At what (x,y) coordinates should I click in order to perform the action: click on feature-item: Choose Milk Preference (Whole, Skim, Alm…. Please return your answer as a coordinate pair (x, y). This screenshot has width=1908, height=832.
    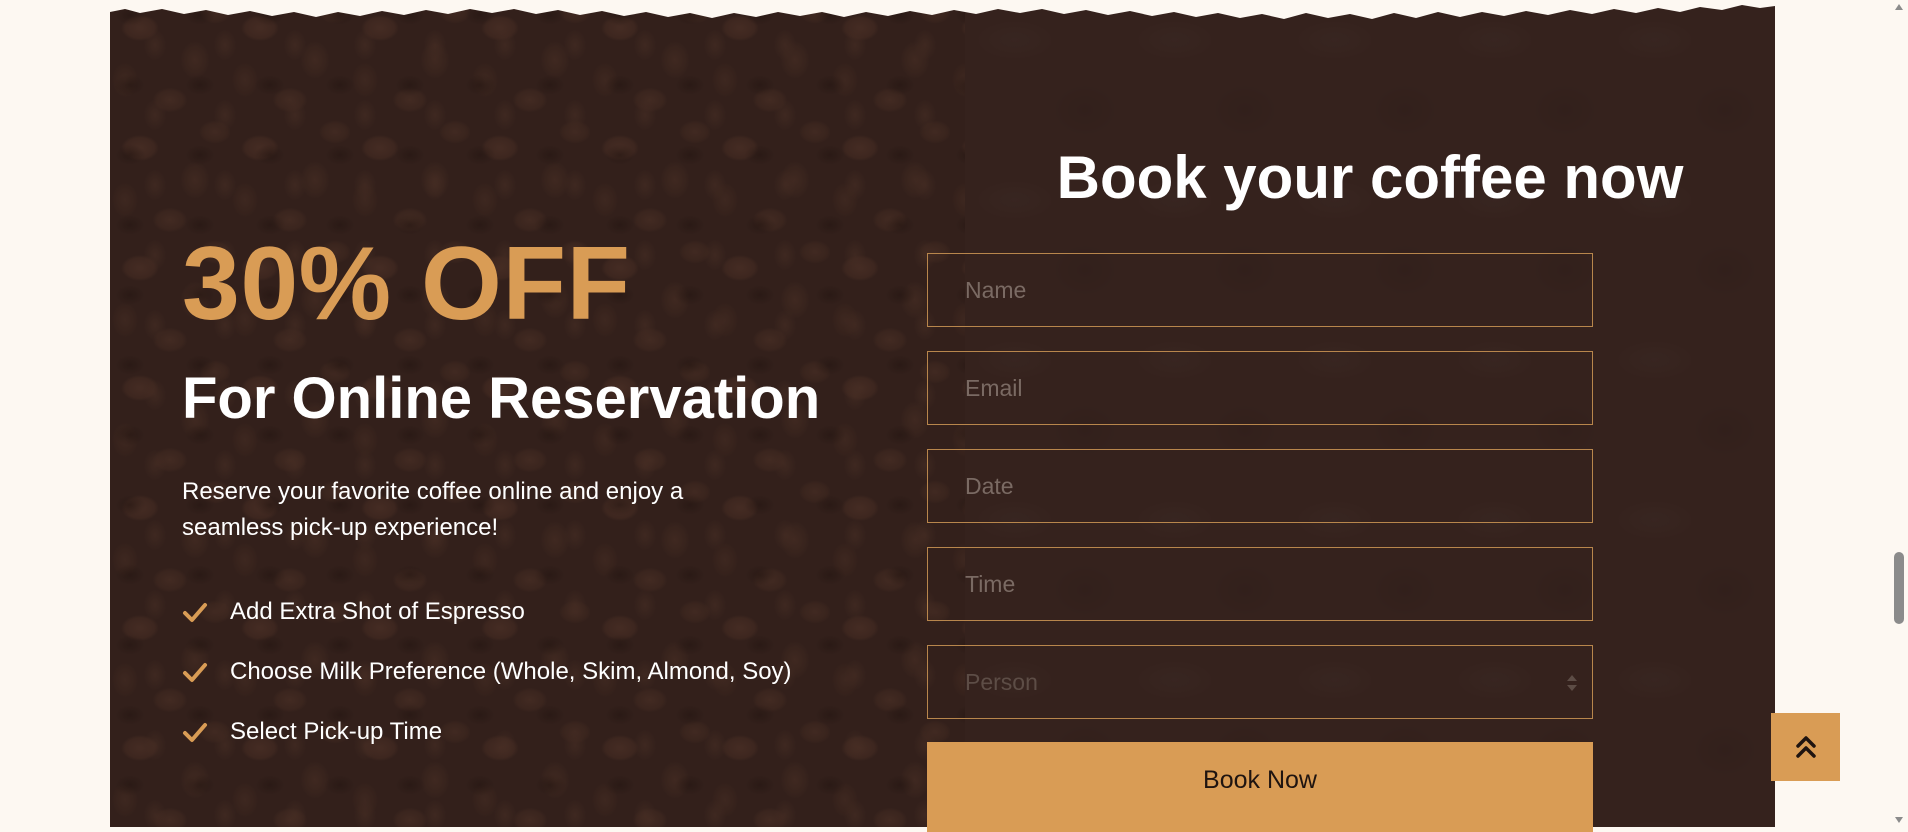
    Looking at the image, I should click on (487, 672).